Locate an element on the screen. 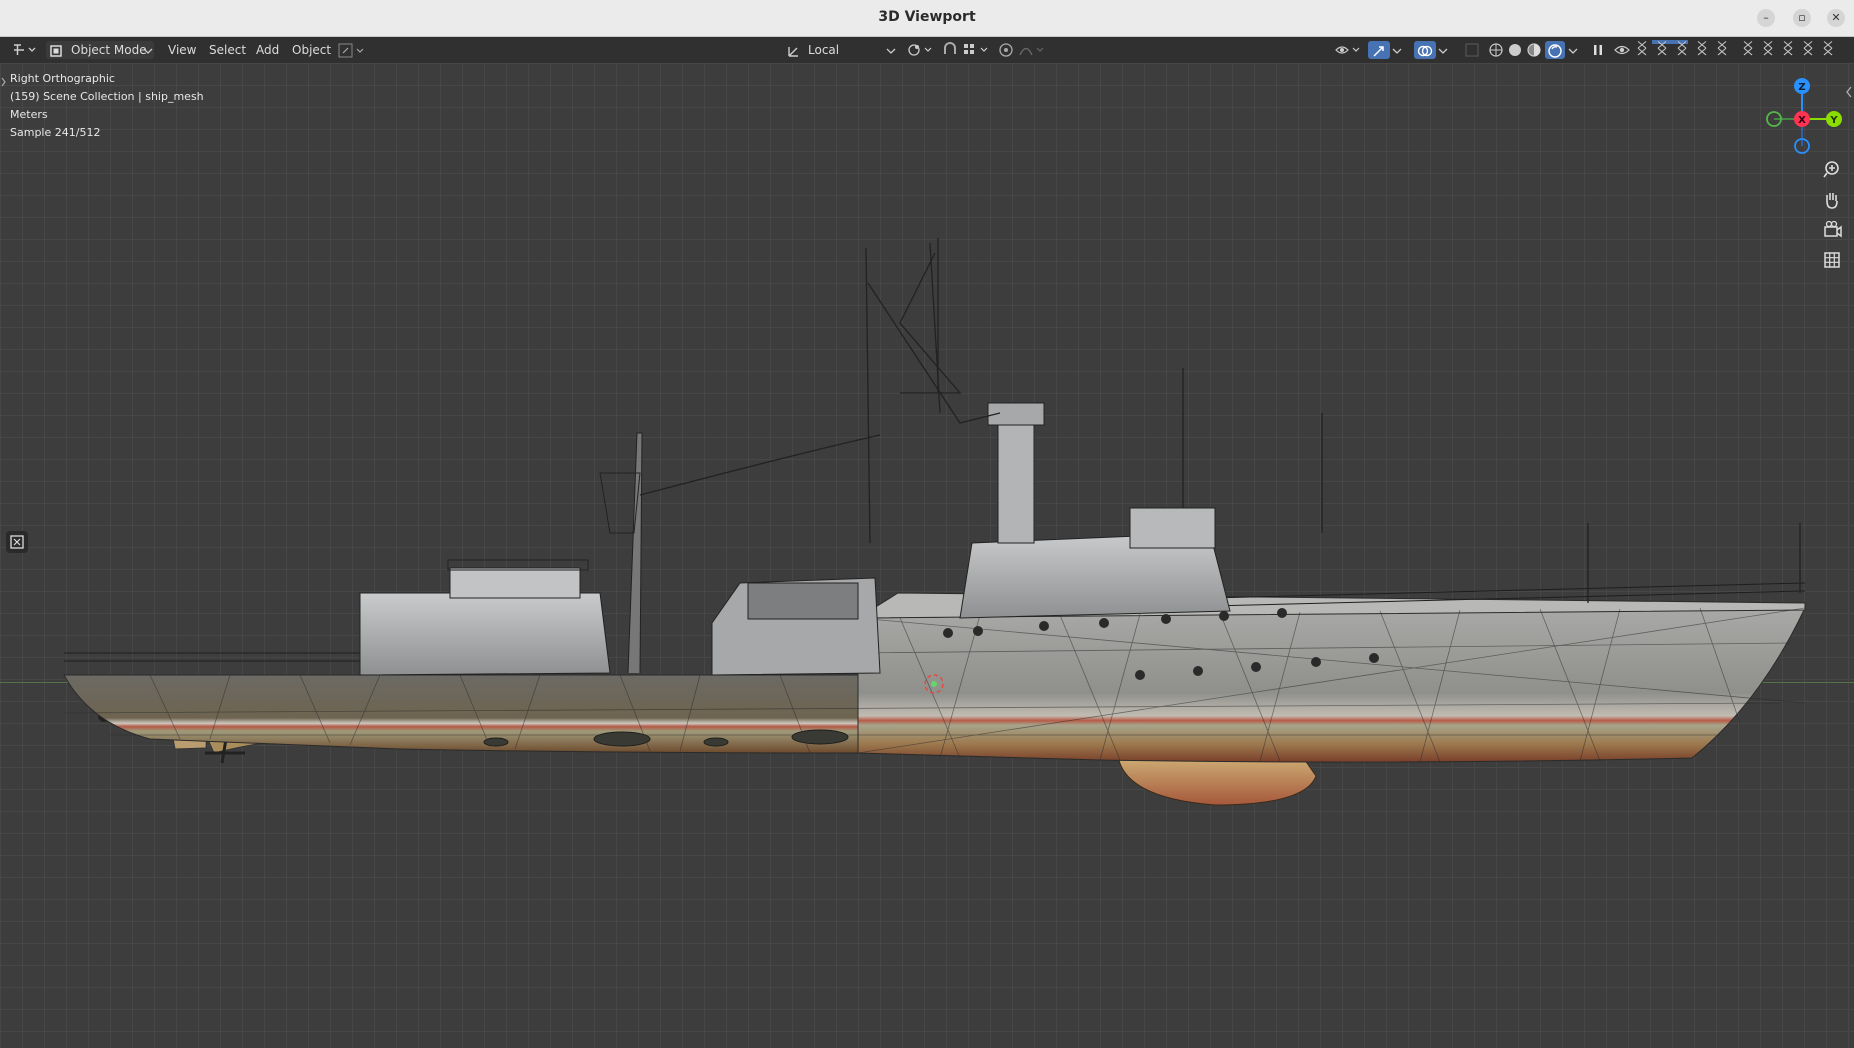 The height and width of the screenshot is (1048, 1854). camera-icon is located at coordinates (1833, 229).